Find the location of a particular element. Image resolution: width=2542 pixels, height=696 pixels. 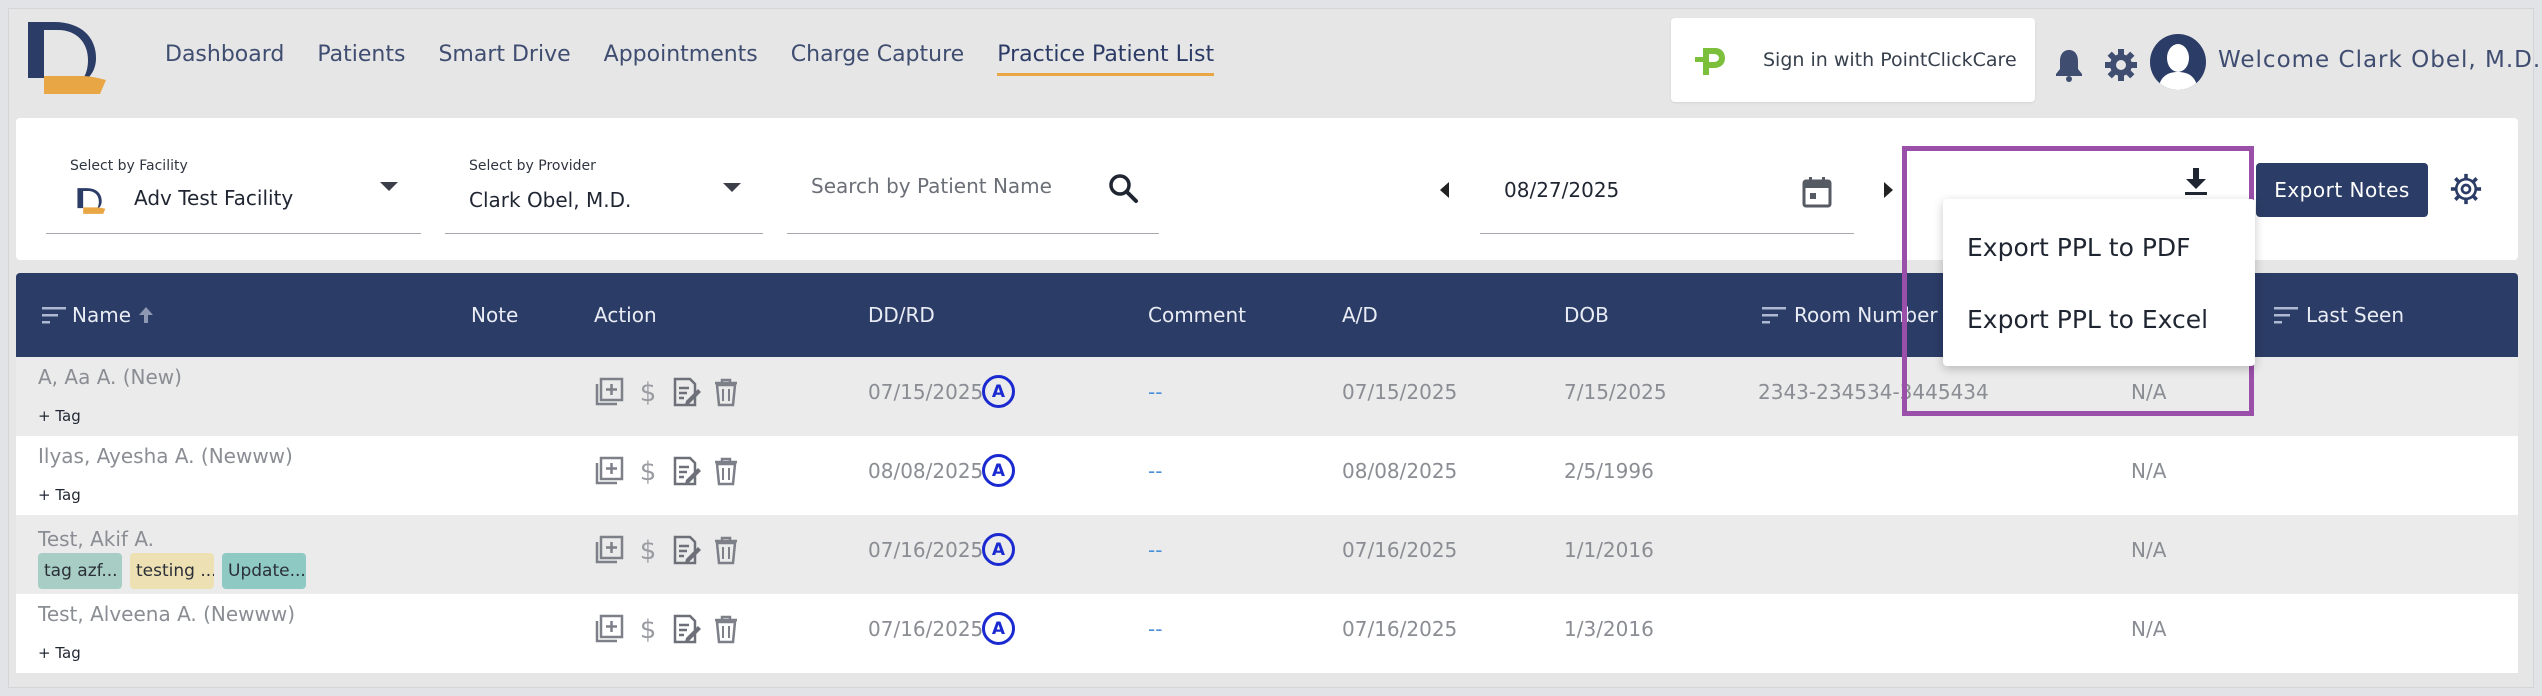

facility-logo-icon is located at coordinates (91, 201).